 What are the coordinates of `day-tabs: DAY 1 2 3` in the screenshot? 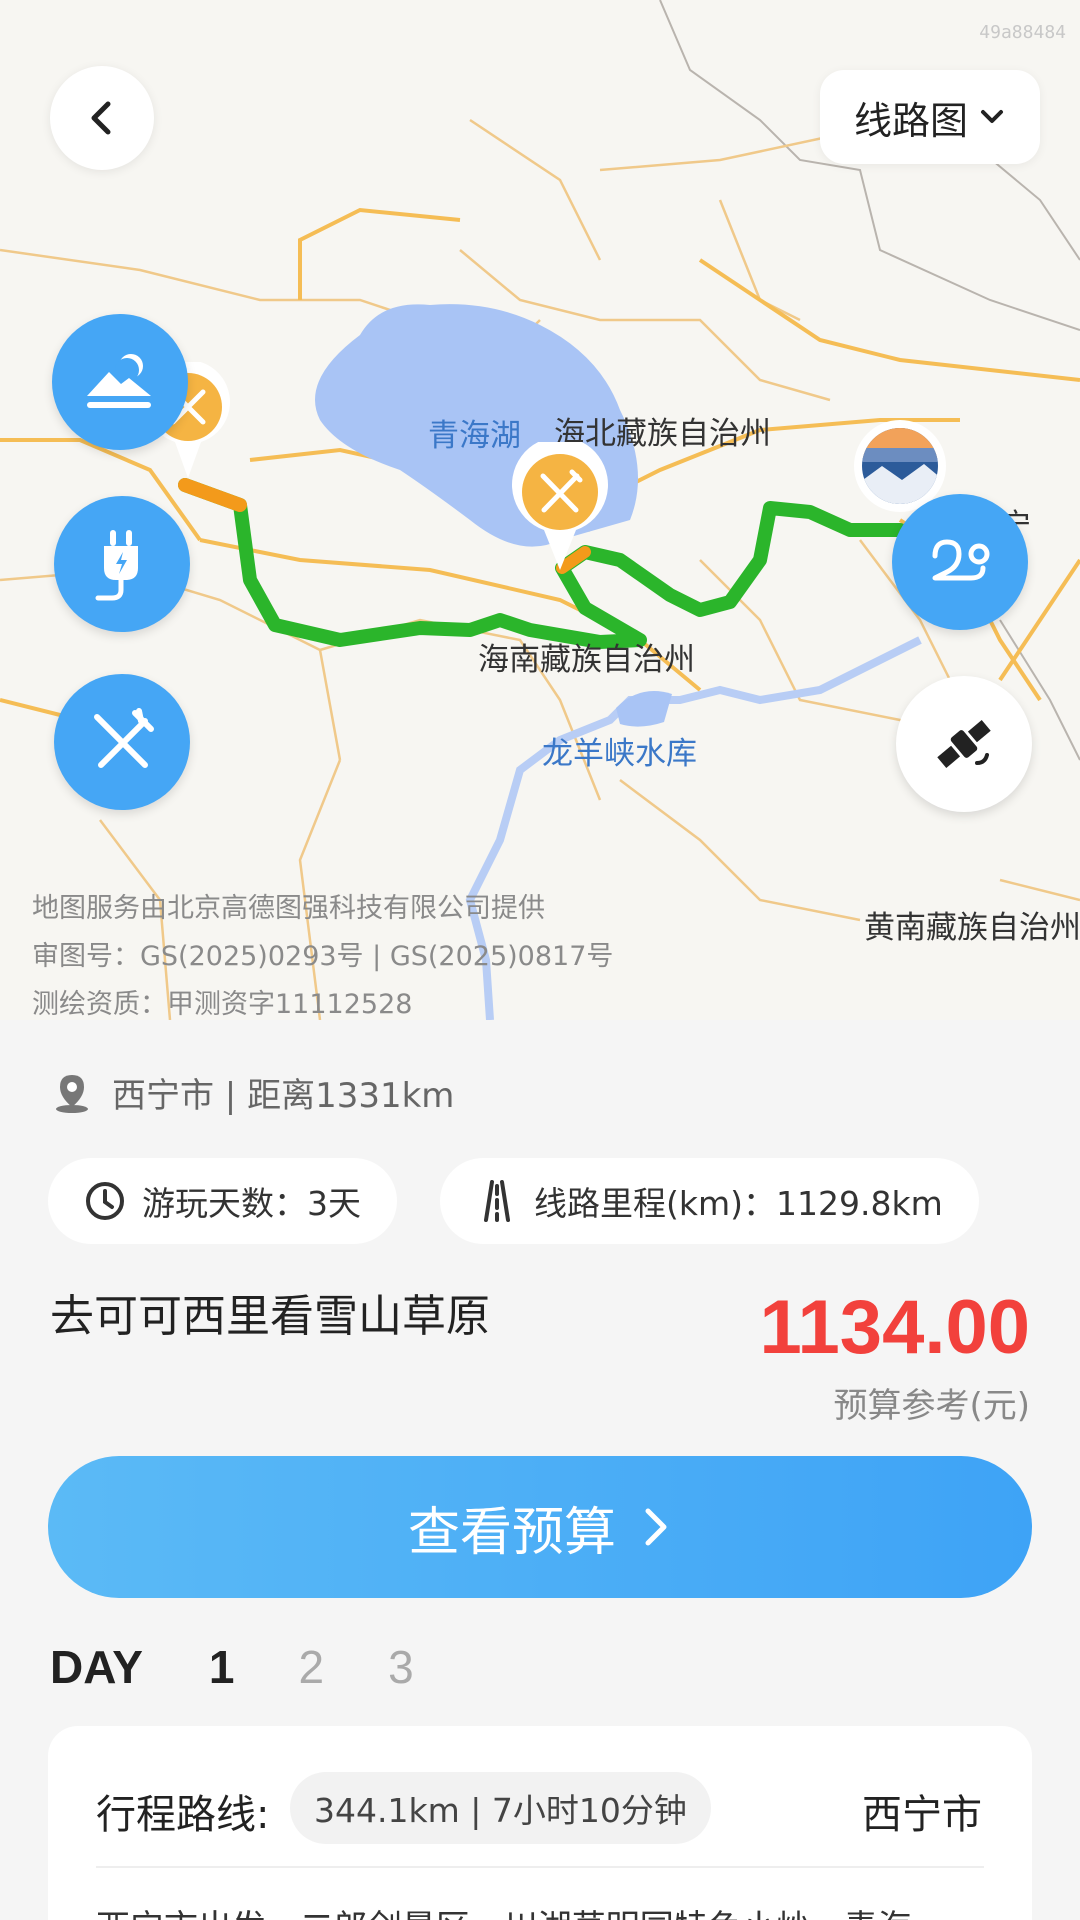 It's located at (264, 1667).